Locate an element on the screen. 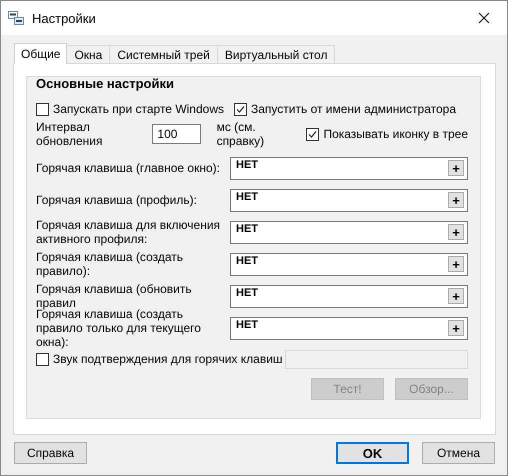  window-title: Настройки is located at coordinates (64, 18).